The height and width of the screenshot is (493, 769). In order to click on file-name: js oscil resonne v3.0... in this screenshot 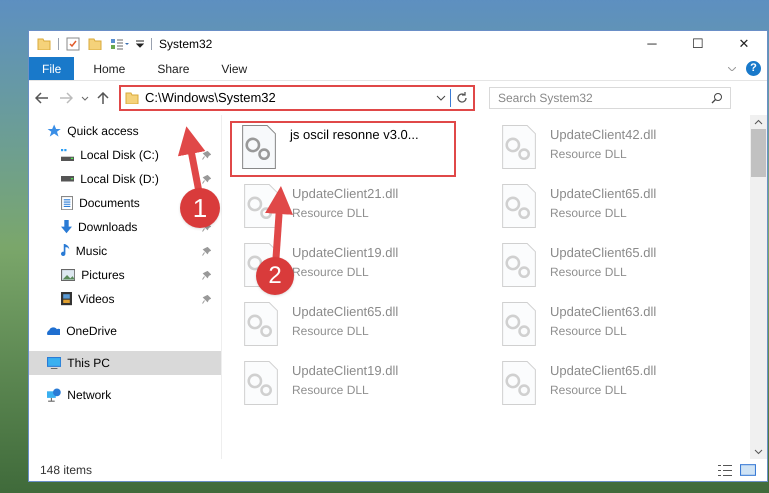, I will do `click(354, 135)`.